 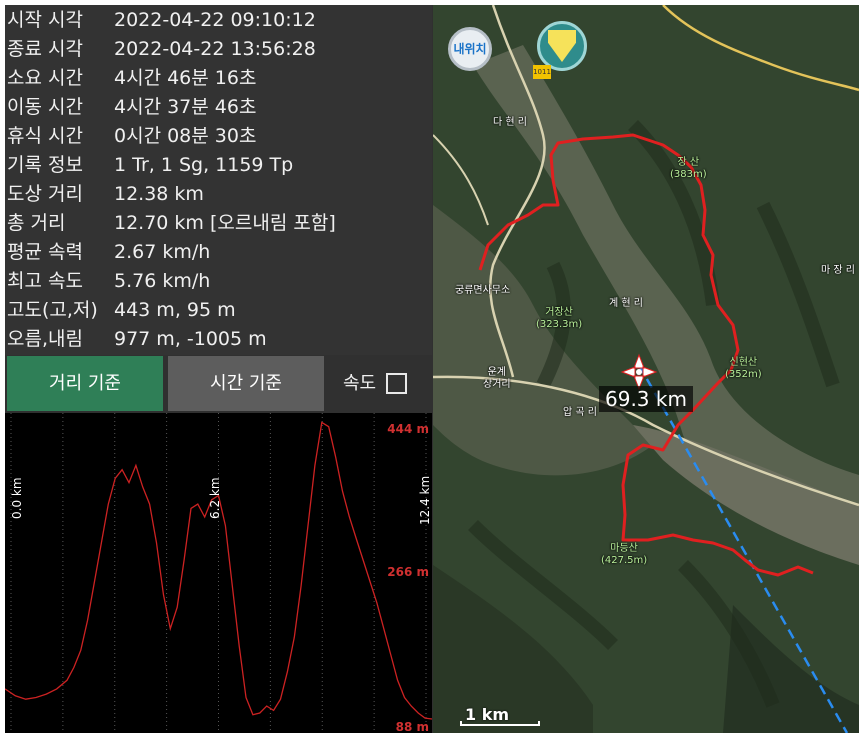 What do you see at coordinates (45, 78) in the screenshot?
I see `stat-label: 소요 시간` at bounding box center [45, 78].